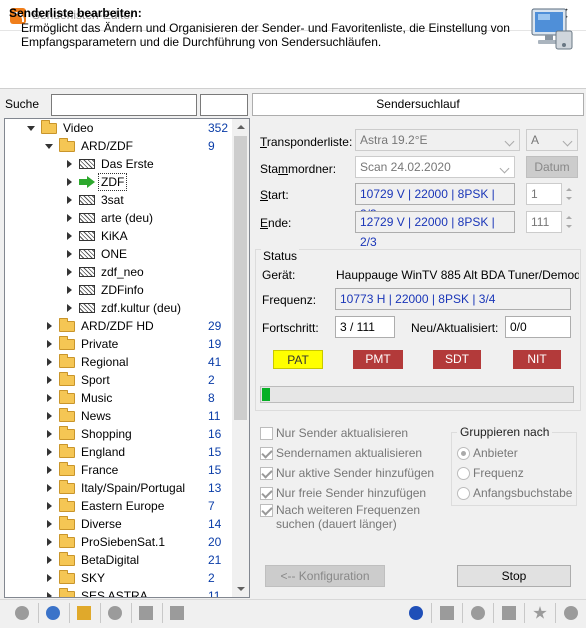  What do you see at coordinates (266, 473) in the screenshot?
I see `checkbox-nur-aktive-sender-hinzuf-gen` at bounding box center [266, 473].